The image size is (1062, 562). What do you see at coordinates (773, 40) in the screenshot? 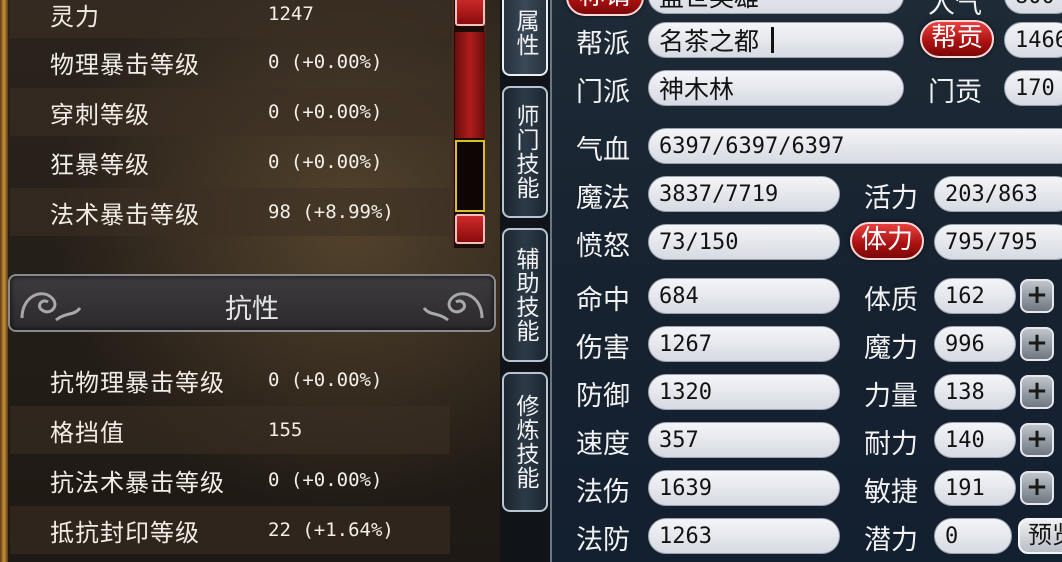
I see `text-cursor` at bounding box center [773, 40].